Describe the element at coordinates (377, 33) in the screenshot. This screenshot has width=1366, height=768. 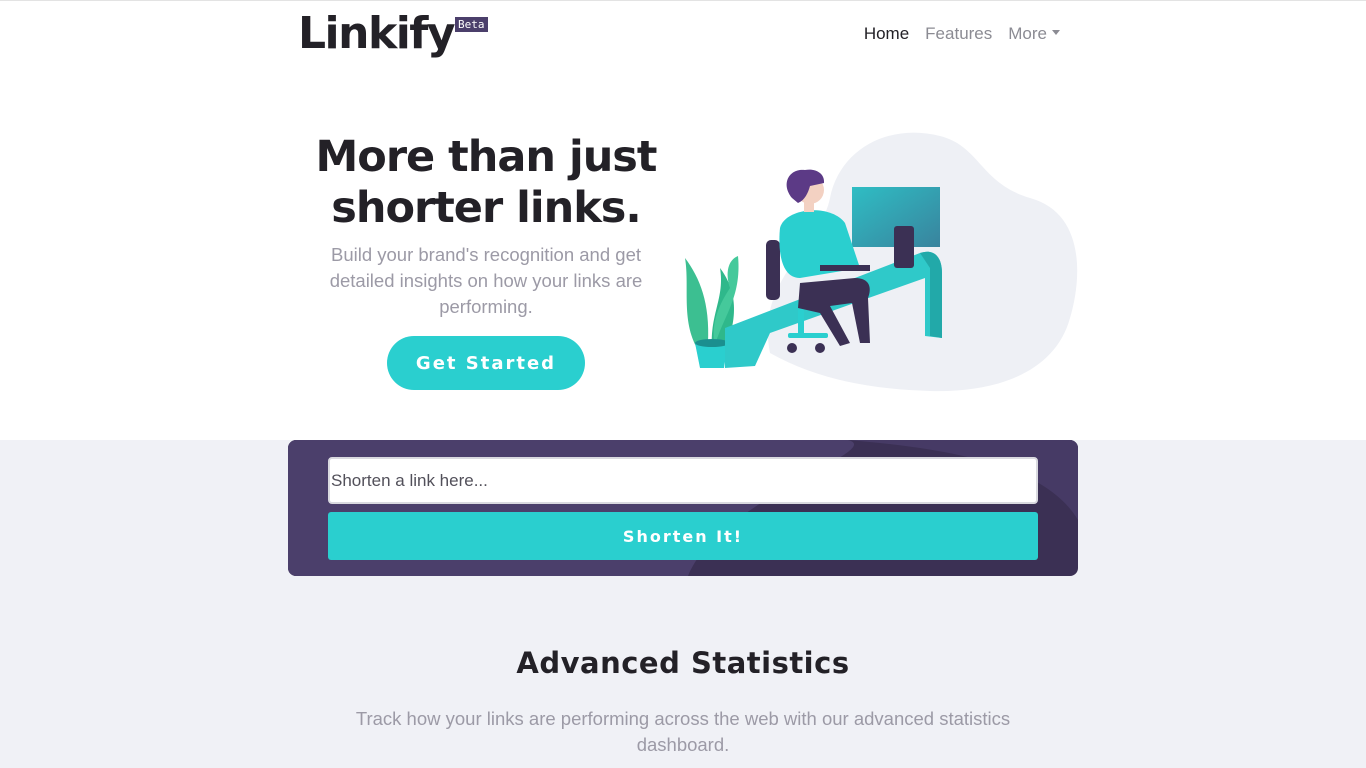
I see `brand-logo: Linkify` at that location.